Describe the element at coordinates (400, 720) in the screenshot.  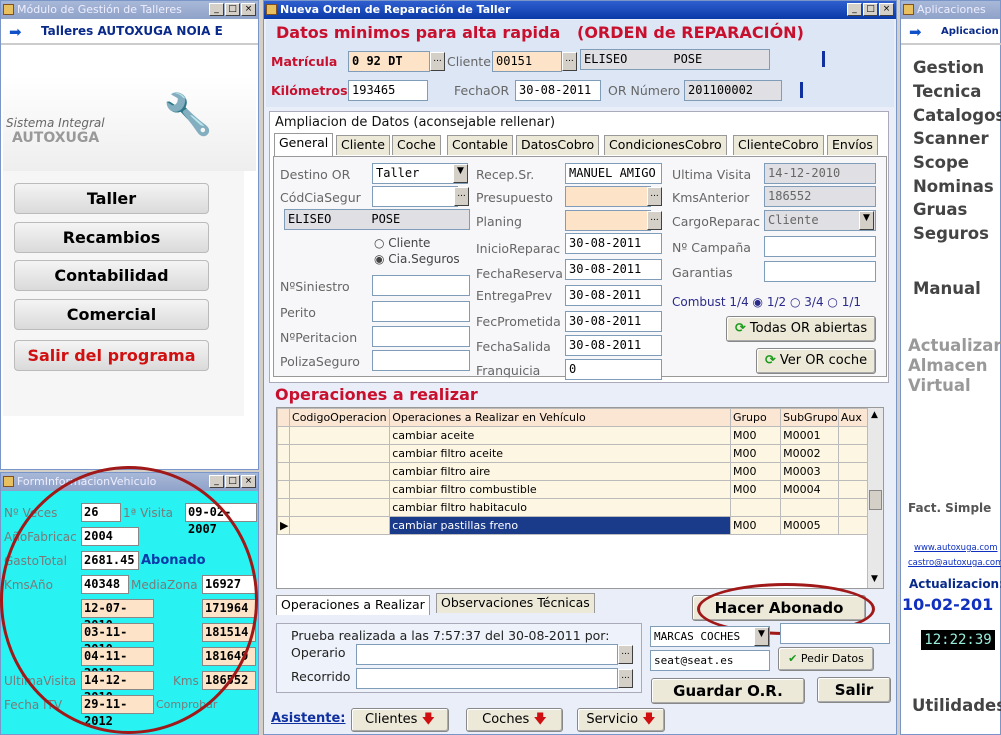
I see `clientes-button: Clientes 🡇` at that location.